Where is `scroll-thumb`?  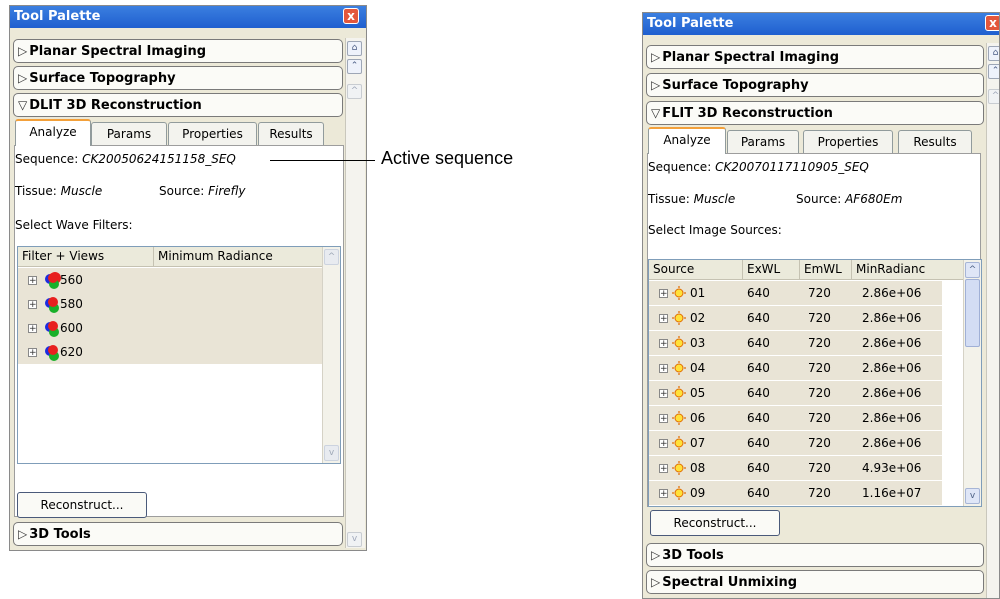 scroll-thumb is located at coordinates (972, 313).